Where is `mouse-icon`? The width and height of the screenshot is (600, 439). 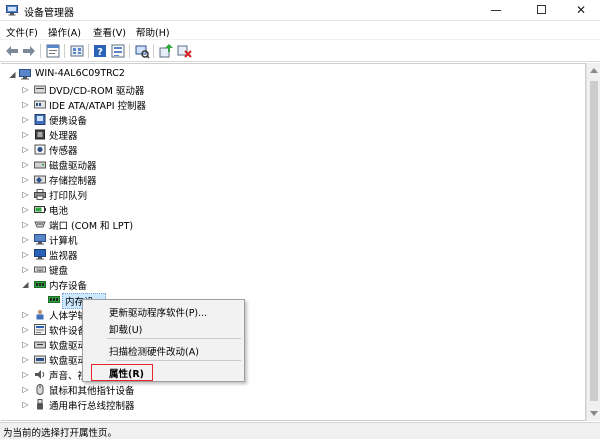 mouse-icon is located at coordinates (40, 389).